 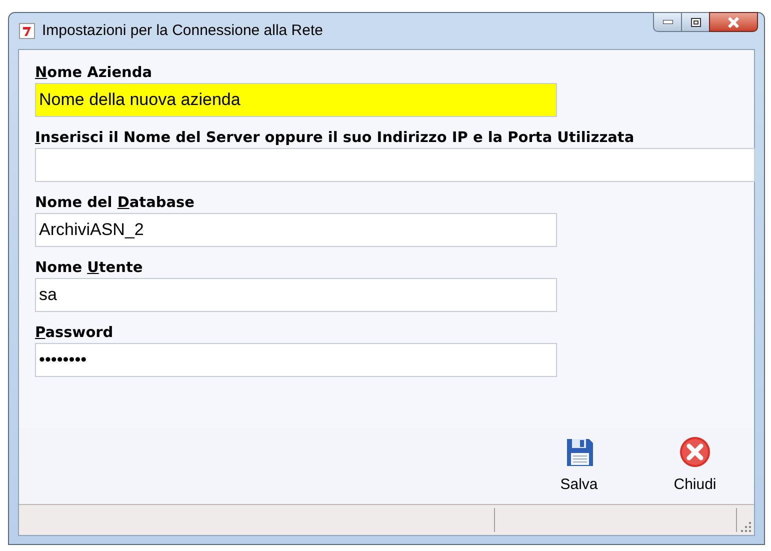 I want to click on field-label: Nome del Database, so click(x=115, y=203).